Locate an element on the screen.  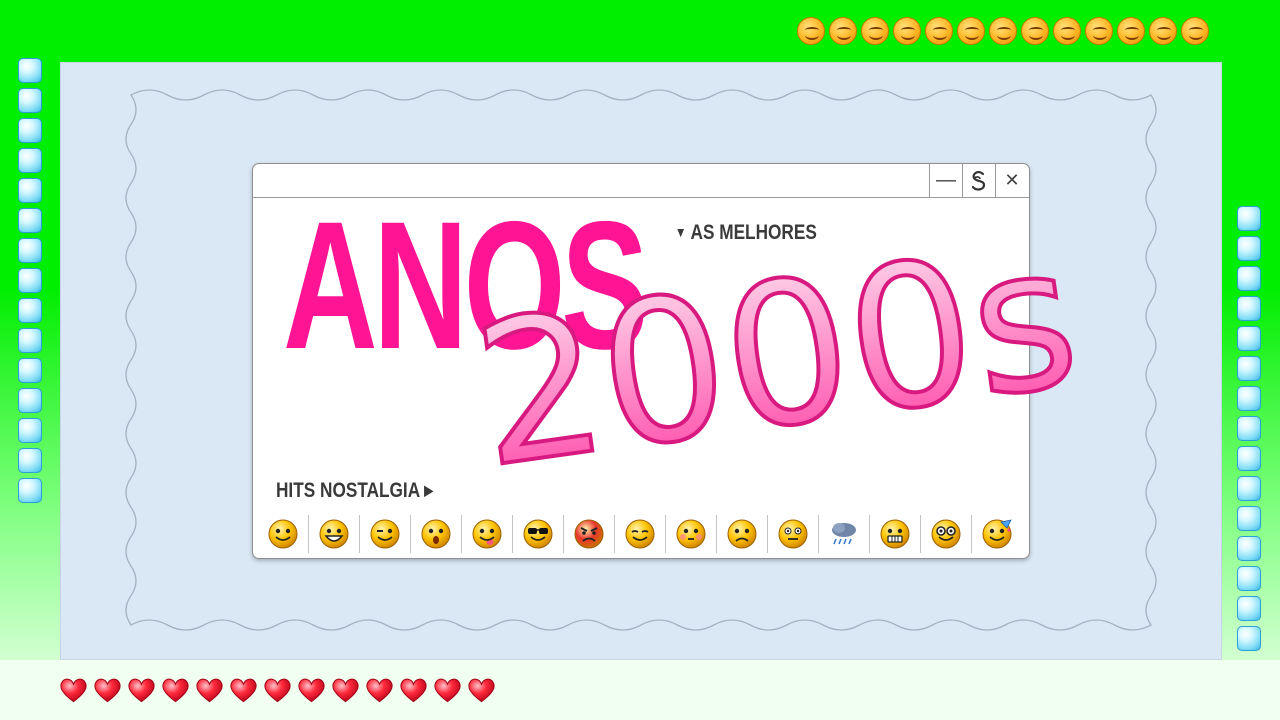
surprised-icon is located at coordinates (436, 534).